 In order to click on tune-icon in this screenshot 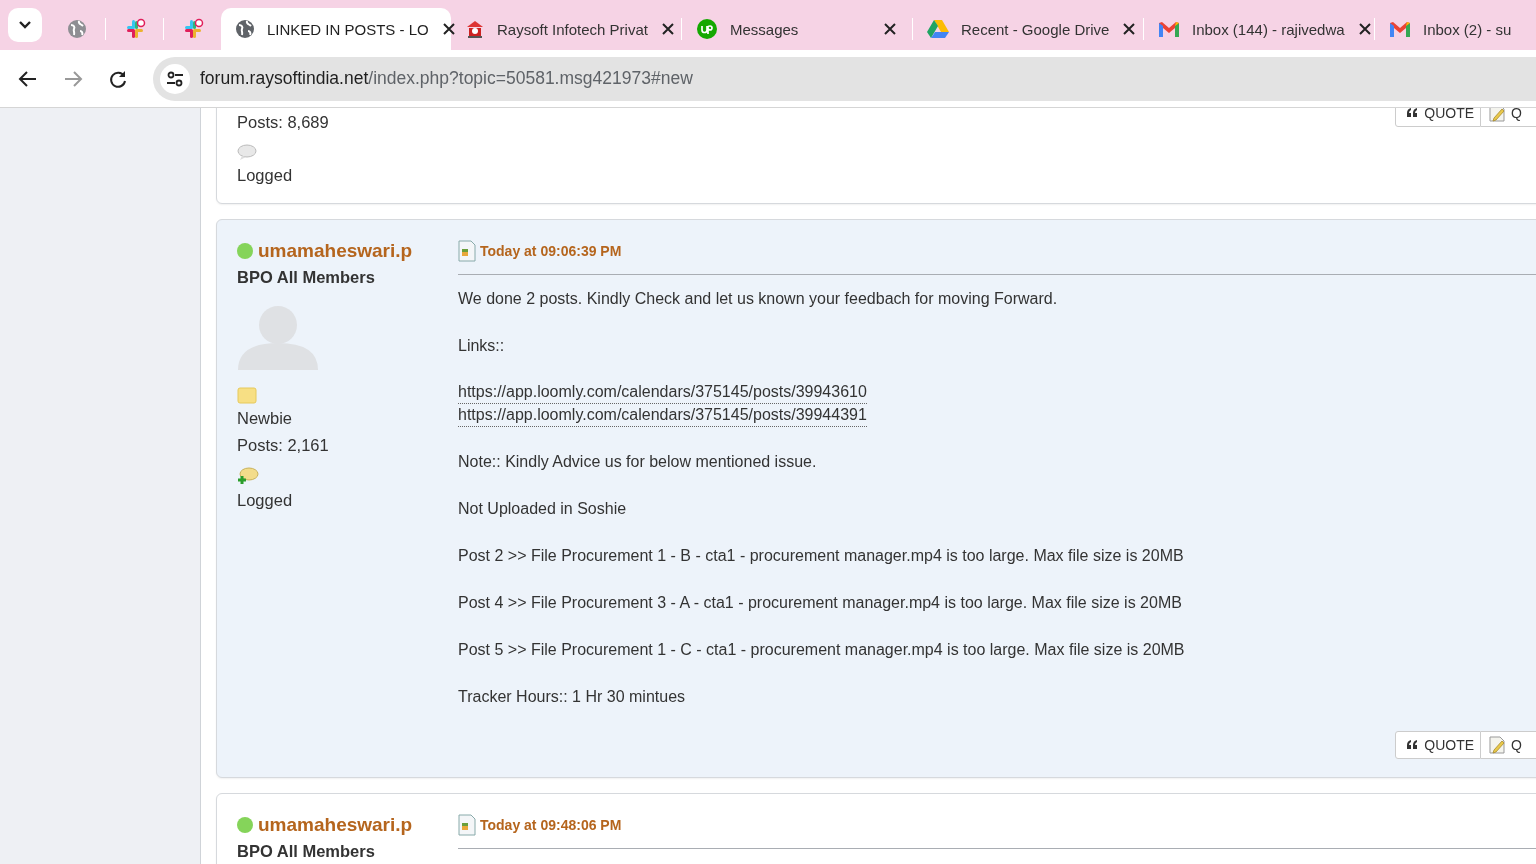, I will do `click(175, 78)`.